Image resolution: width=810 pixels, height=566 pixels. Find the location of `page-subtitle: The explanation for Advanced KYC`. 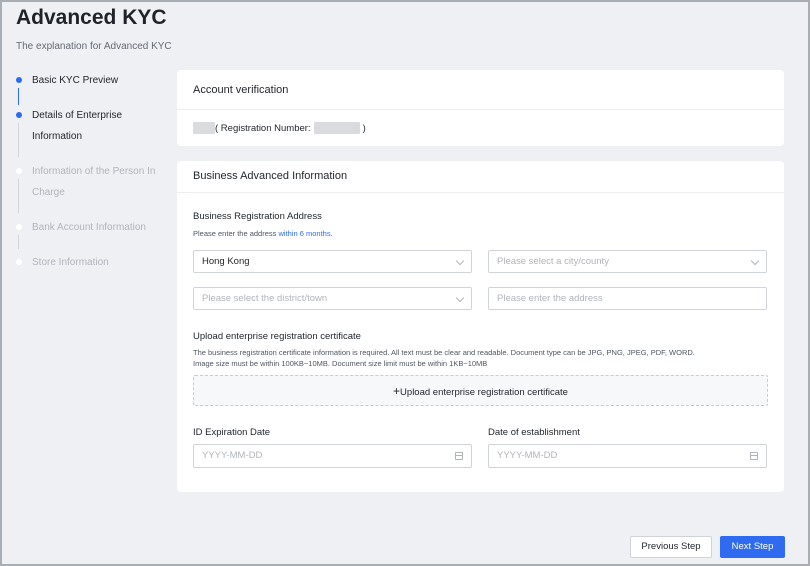

page-subtitle: The explanation for Advanced KYC is located at coordinates (94, 46).